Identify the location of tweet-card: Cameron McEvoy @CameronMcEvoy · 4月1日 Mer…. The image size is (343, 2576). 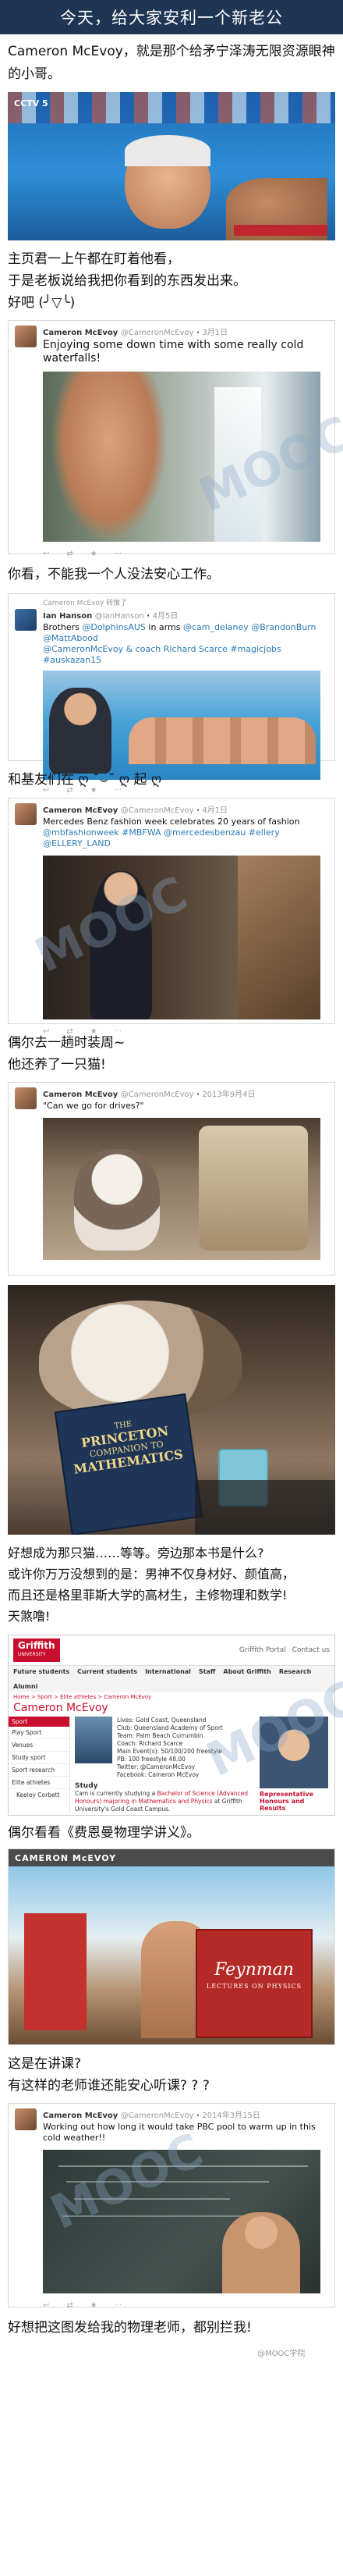
(171, 917).